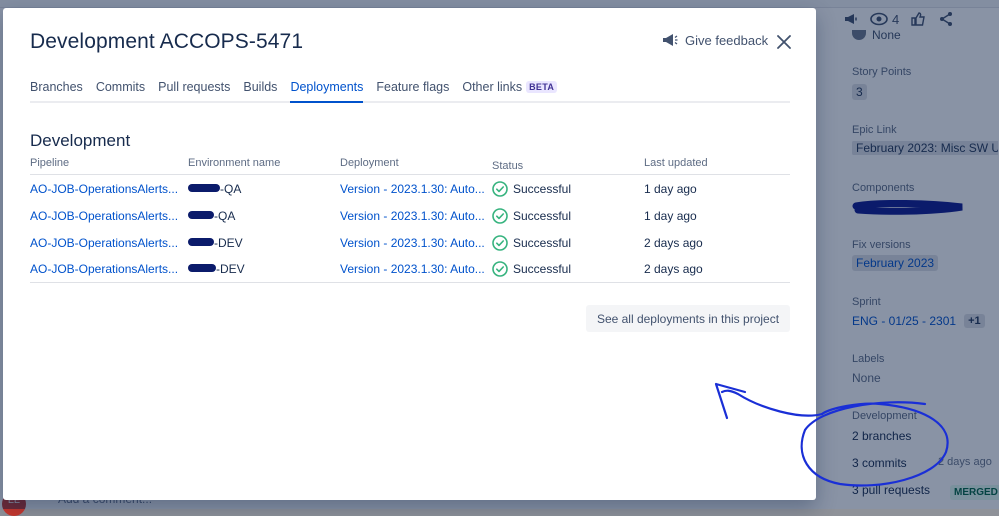  What do you see at coordinates (120, 90) in the screenshot?
I see `tab-commits: Commits` at bounding box center [120, 90].